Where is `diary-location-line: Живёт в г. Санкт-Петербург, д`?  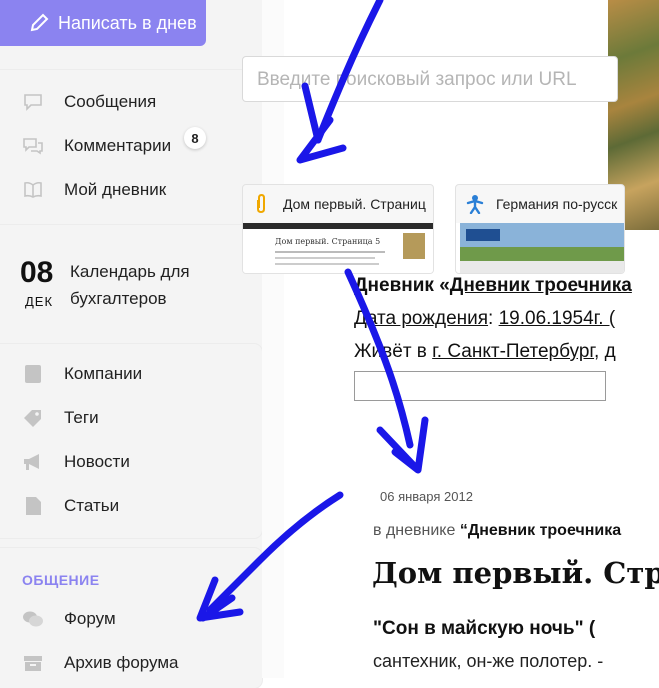
diary-location-line: Живёт в г. Санкт-Петербург, д is located at coordinates (485, 352).